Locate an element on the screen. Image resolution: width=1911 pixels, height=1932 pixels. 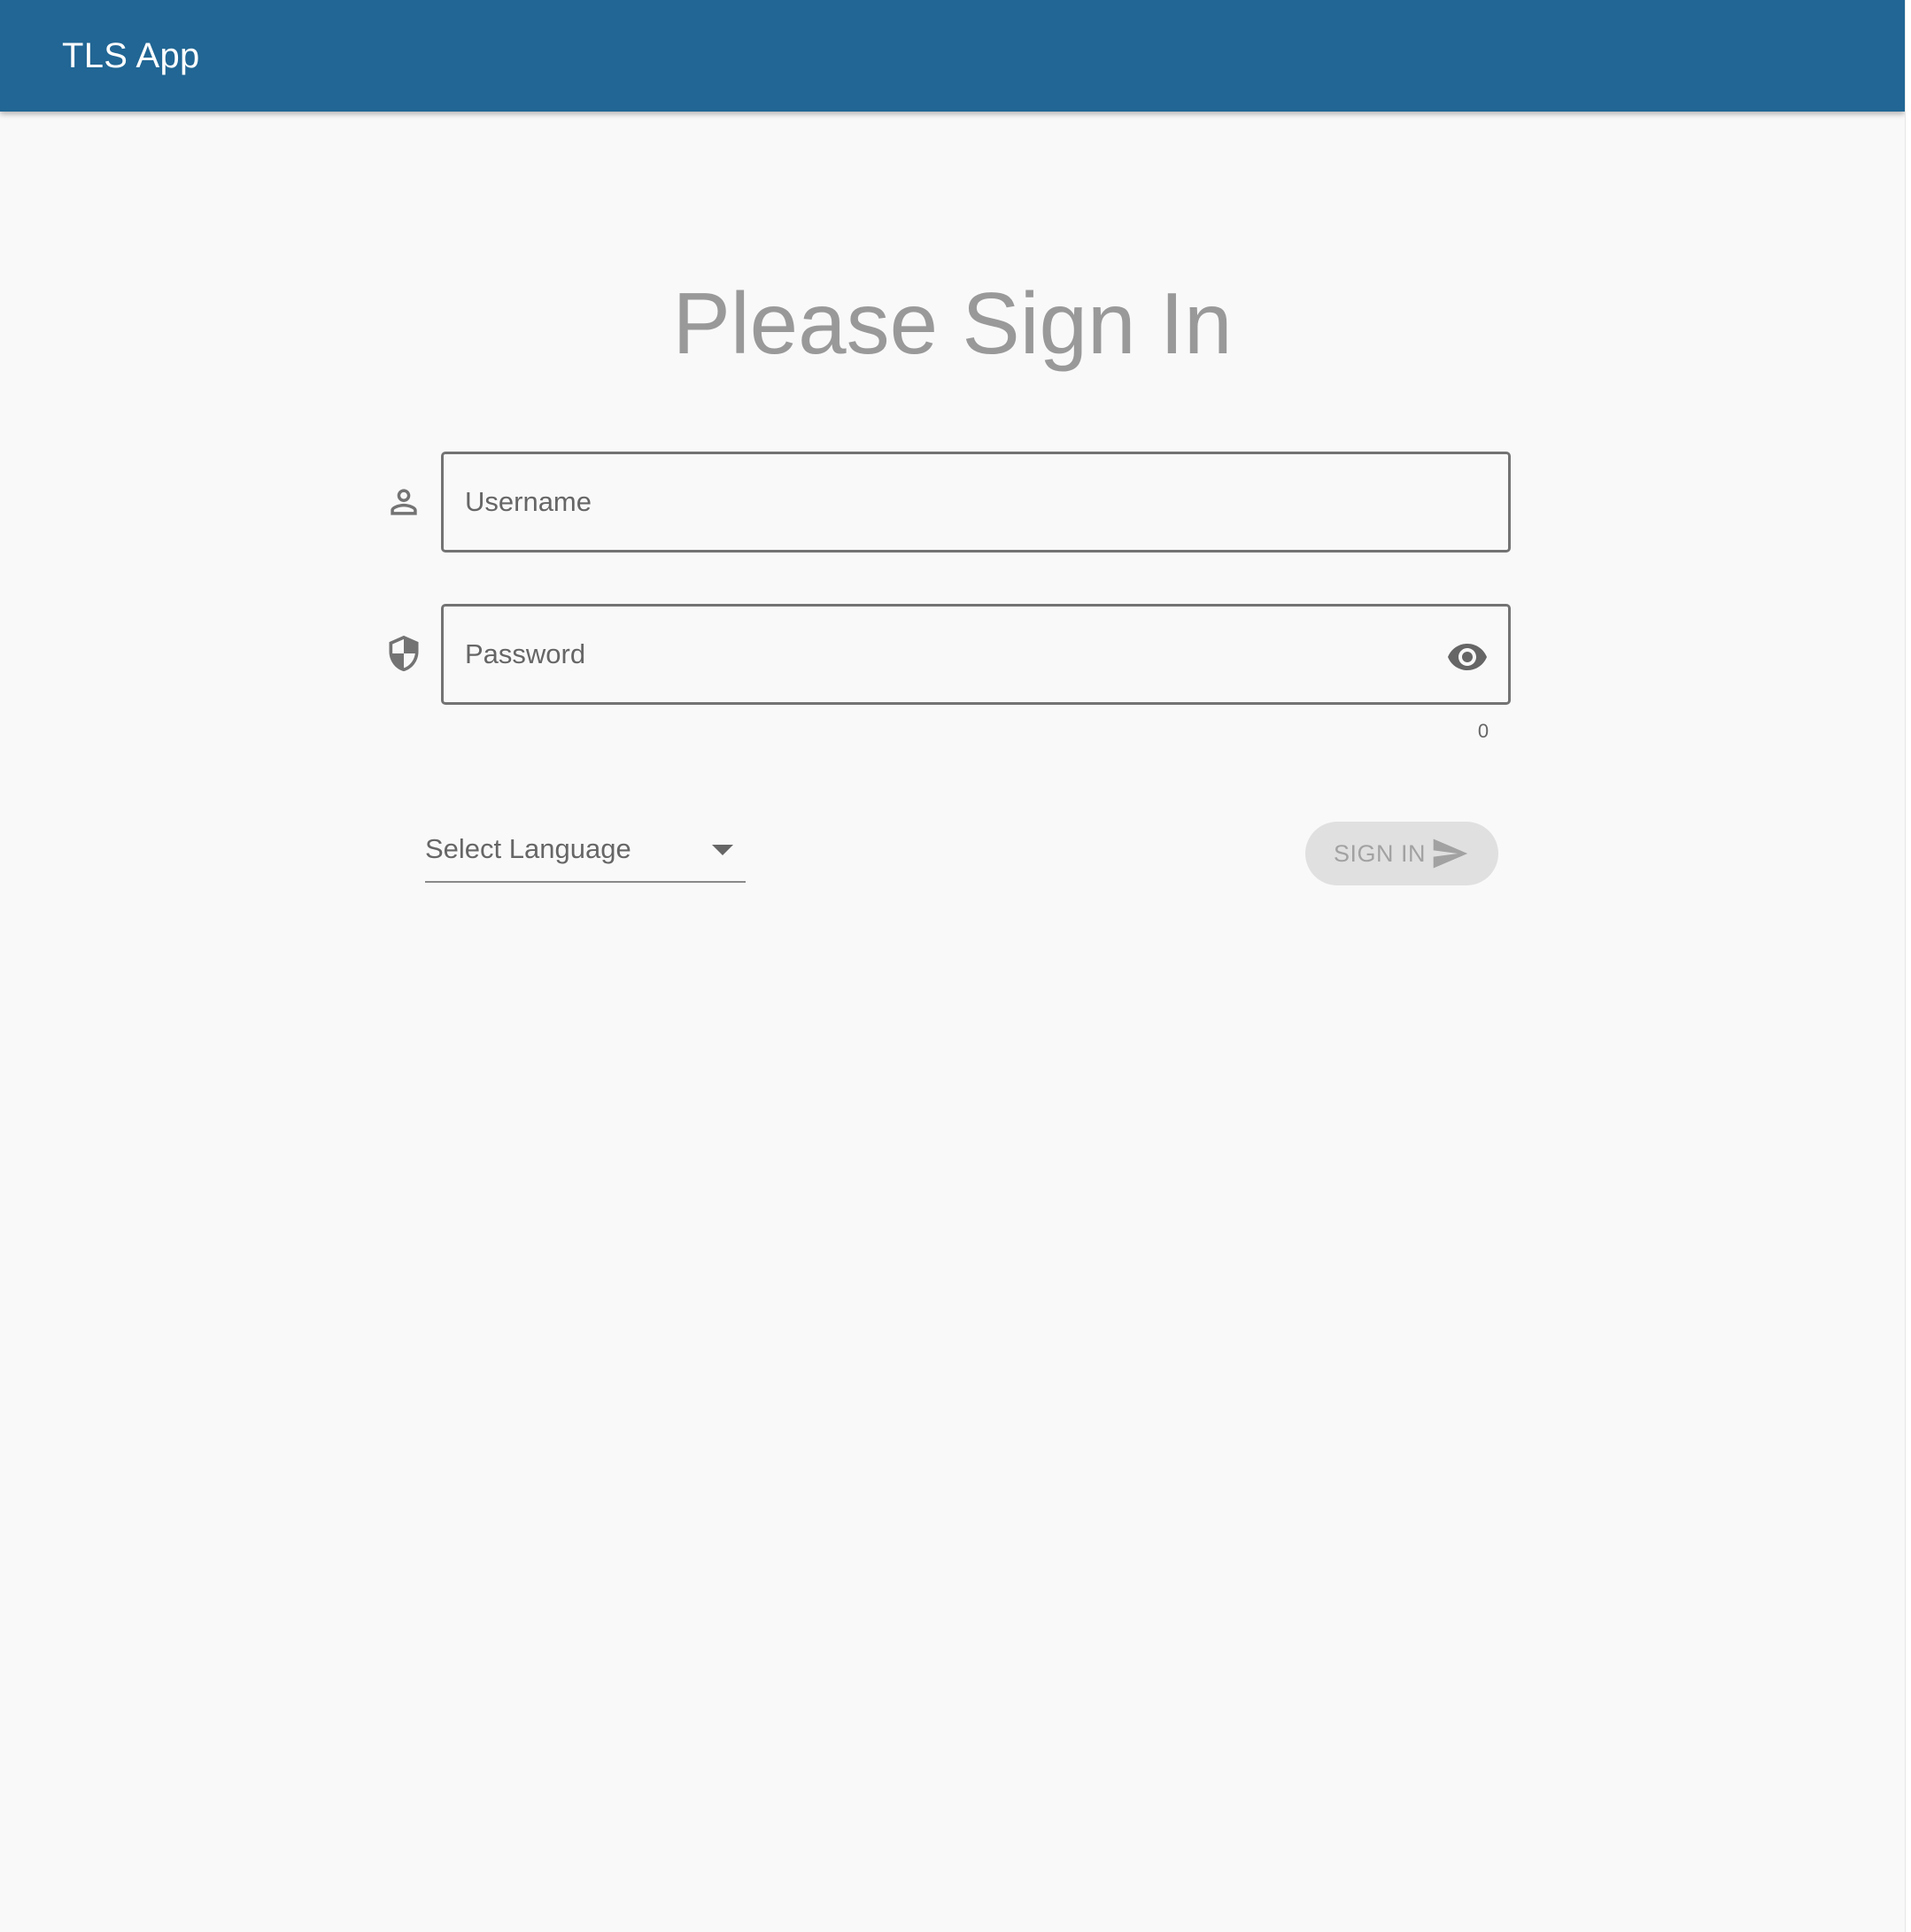
sign-in-button: SIGN IN is located at coordinates (1401, 853).